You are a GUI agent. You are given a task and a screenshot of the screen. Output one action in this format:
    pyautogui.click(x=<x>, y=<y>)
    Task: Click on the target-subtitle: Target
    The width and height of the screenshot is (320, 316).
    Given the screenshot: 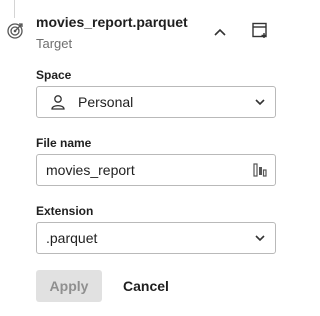 What is the action you would take?
    pyautogui.click(x=54, y=43)
    